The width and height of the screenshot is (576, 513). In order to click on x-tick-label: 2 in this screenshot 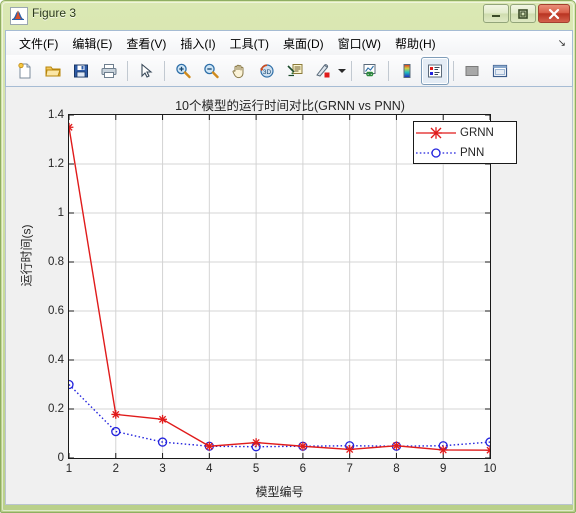, I will do `click(115, 469)`.